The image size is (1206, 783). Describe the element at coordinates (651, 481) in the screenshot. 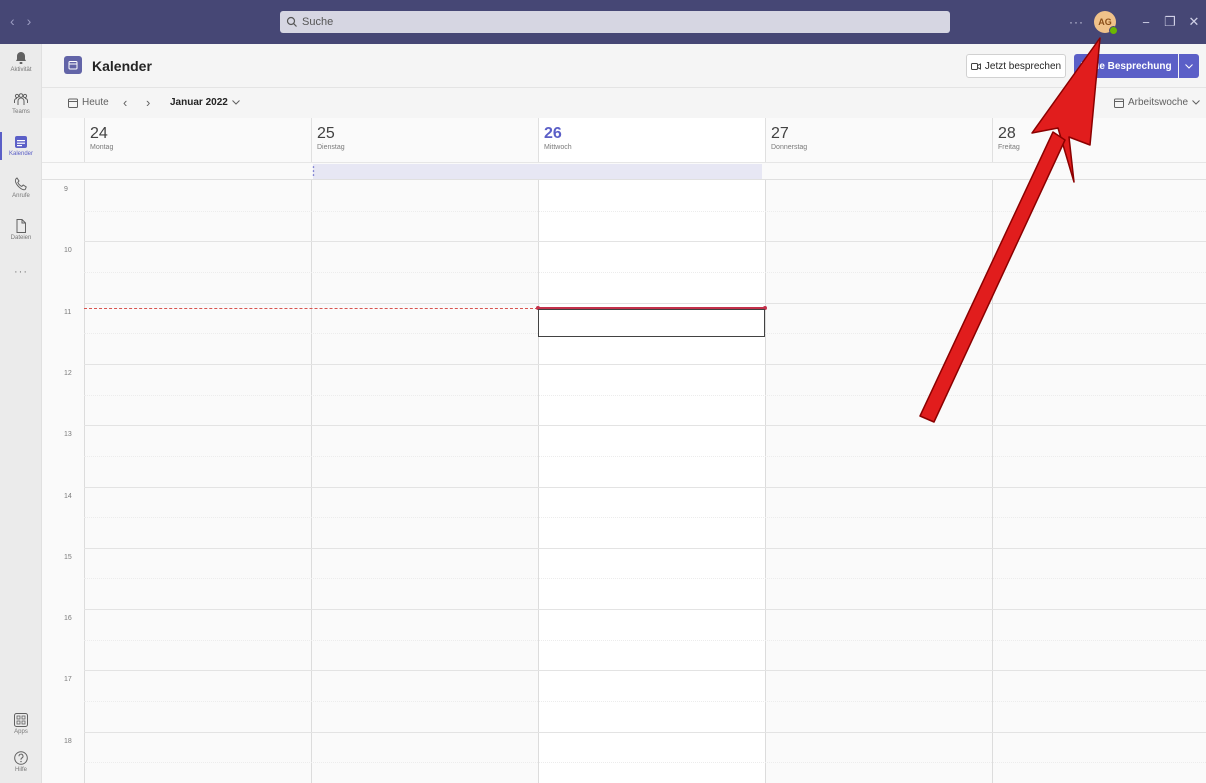

I see `day-column-today` at that location.